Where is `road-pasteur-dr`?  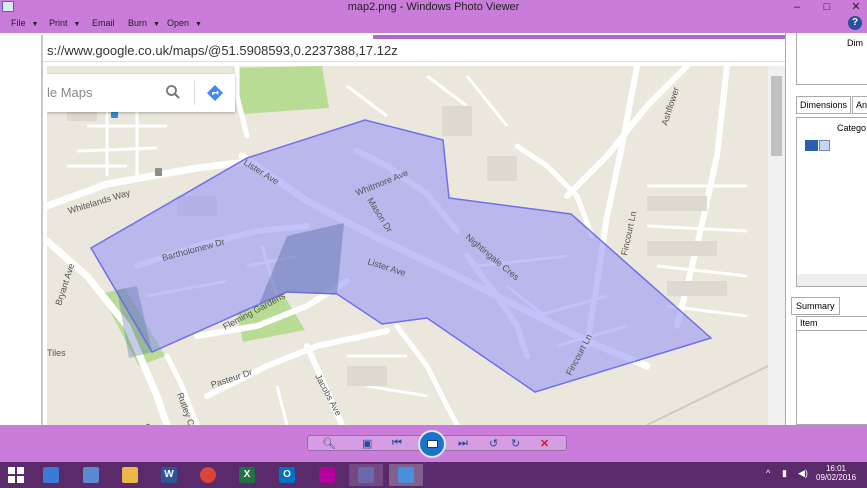
road-pasteur-dr is located at coordinates (297, 363).